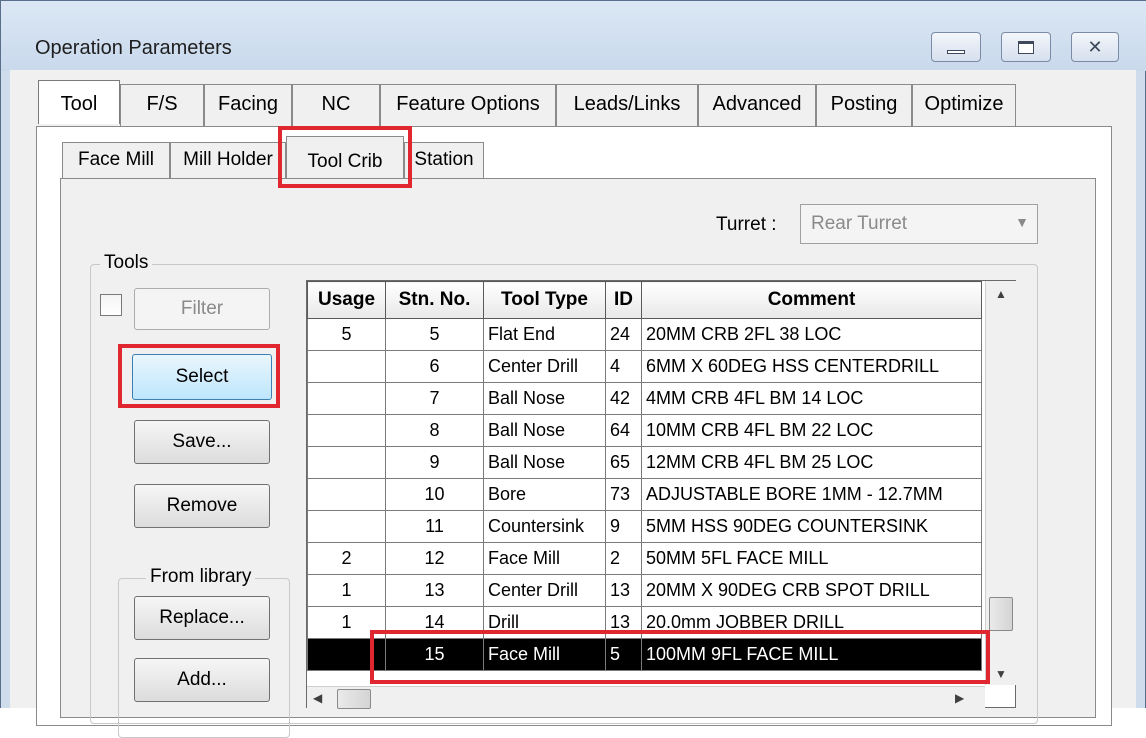 The image size is (1146, 738). Describe the element at coordinates (646, 697) in the screenshot. I see `horizontal-scrollbar: ◀ ▶` at that location.